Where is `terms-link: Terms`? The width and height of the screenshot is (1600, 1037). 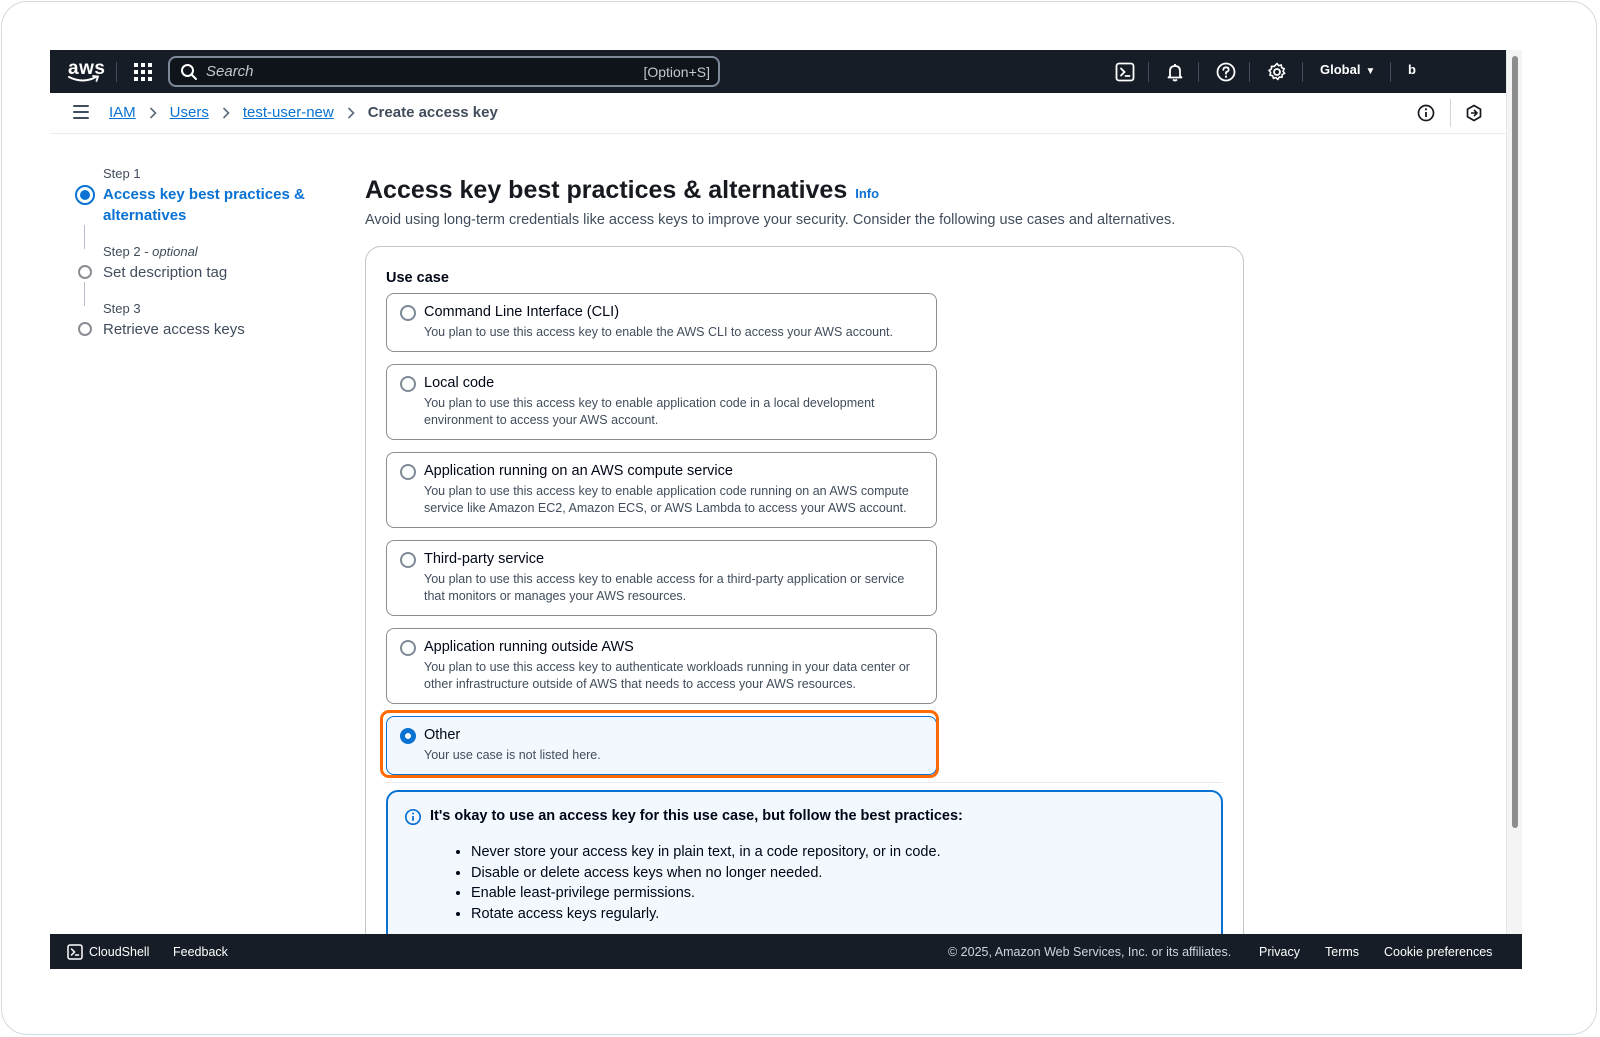 terms-link: Terms is located at coordinates (1342, 952).